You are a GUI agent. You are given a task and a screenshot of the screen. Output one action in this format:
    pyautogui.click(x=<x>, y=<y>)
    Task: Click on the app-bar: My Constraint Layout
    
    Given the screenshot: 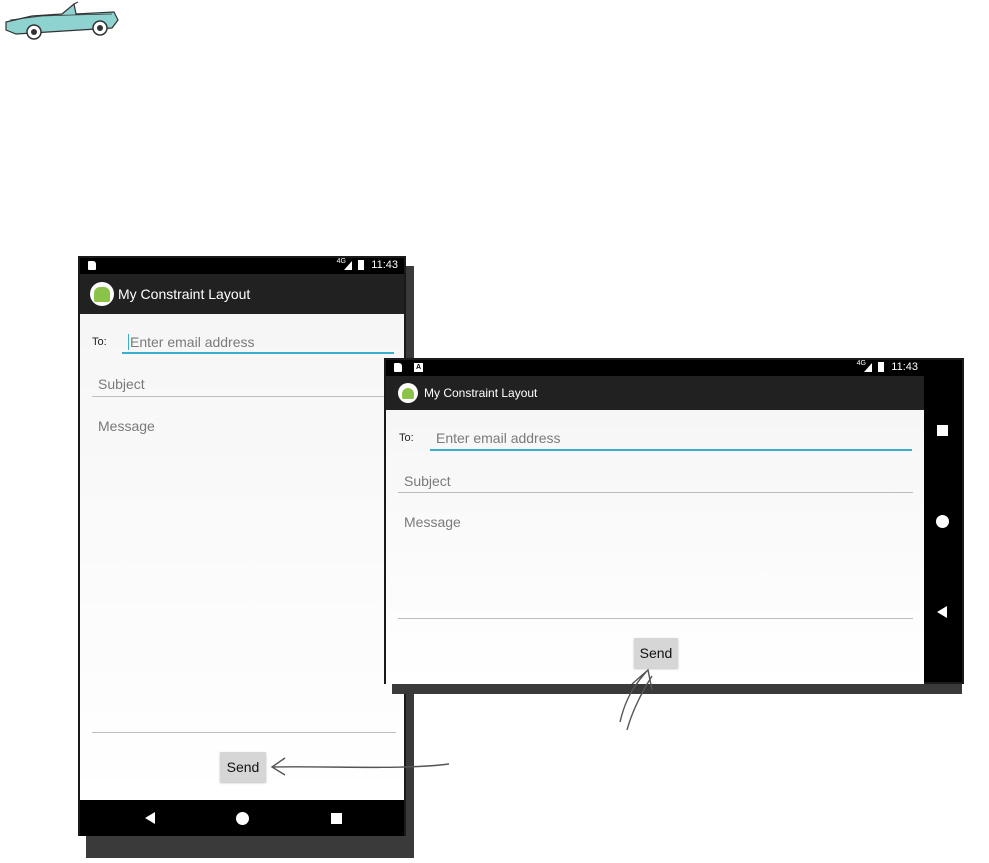 What is the action you would take?
    pyautogui.click(x=242, y=294)
    